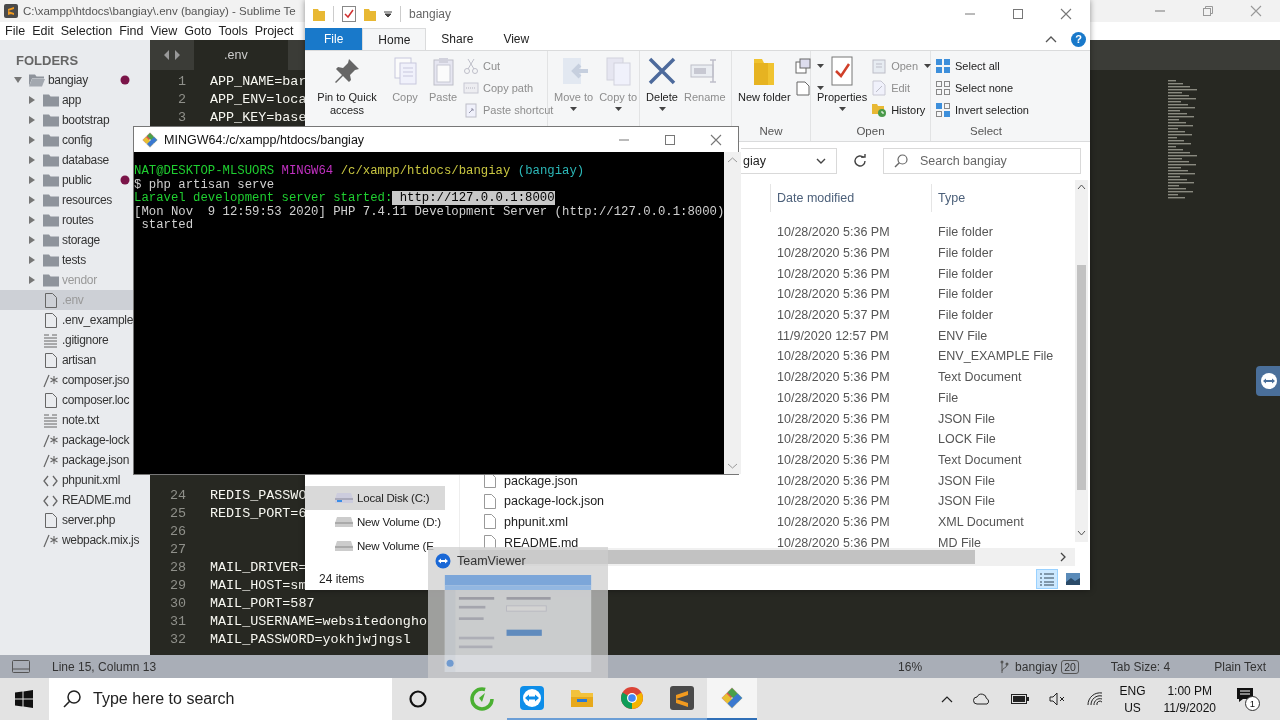 Image resolution: width=1280 pixels, height=720 pixels. What do you see at coordinates (347, 86) in the screenshot?
I see `ribbon-button: Pin to Quick access` at bounding box center [347, 86].